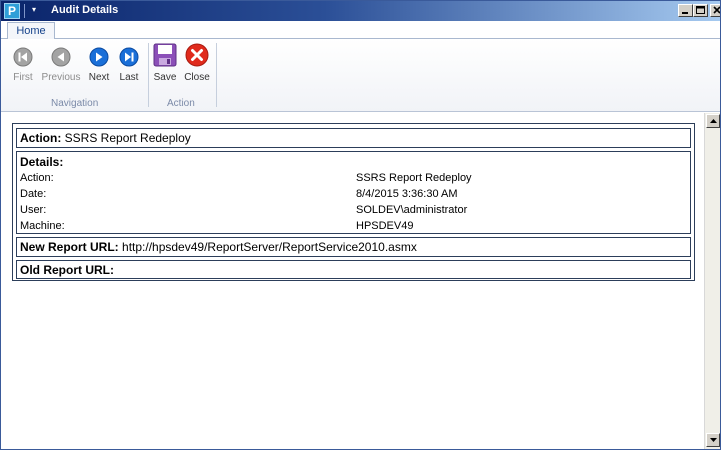 The height and width of the screenshot is (450, 721). What do you see at coordinates (712, 281) in the screenshot?
I see `vertical-scrollbar` at bounding box center [712, 281].